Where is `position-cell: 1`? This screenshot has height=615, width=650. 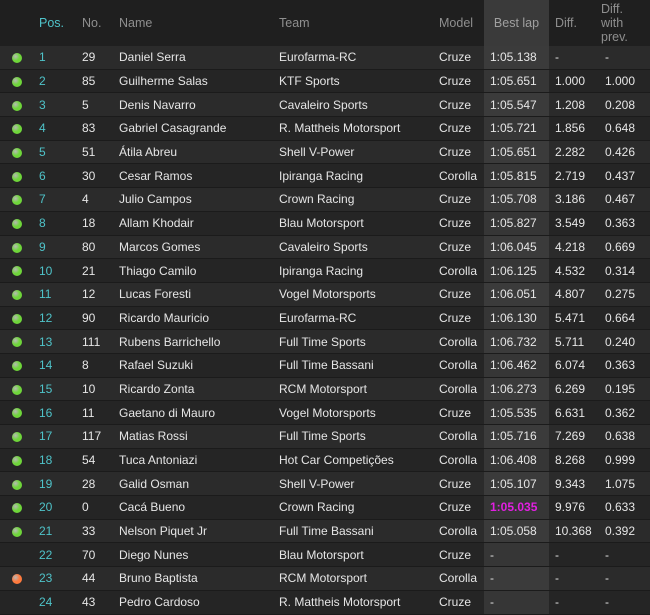
position-cell: 1 is located at coordinates (54, 58).